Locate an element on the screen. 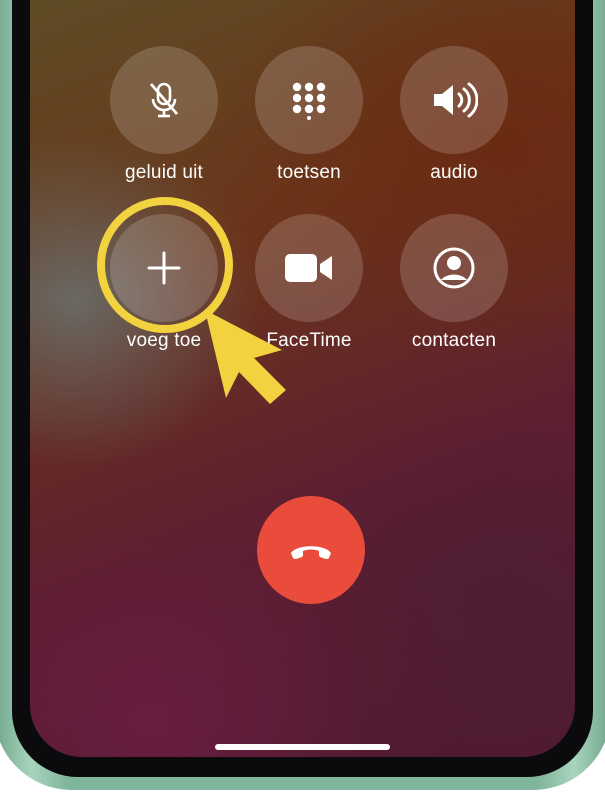 The width and height of the screenshot is (605, 798). speaker-icon is located at coordinates (456, 100).